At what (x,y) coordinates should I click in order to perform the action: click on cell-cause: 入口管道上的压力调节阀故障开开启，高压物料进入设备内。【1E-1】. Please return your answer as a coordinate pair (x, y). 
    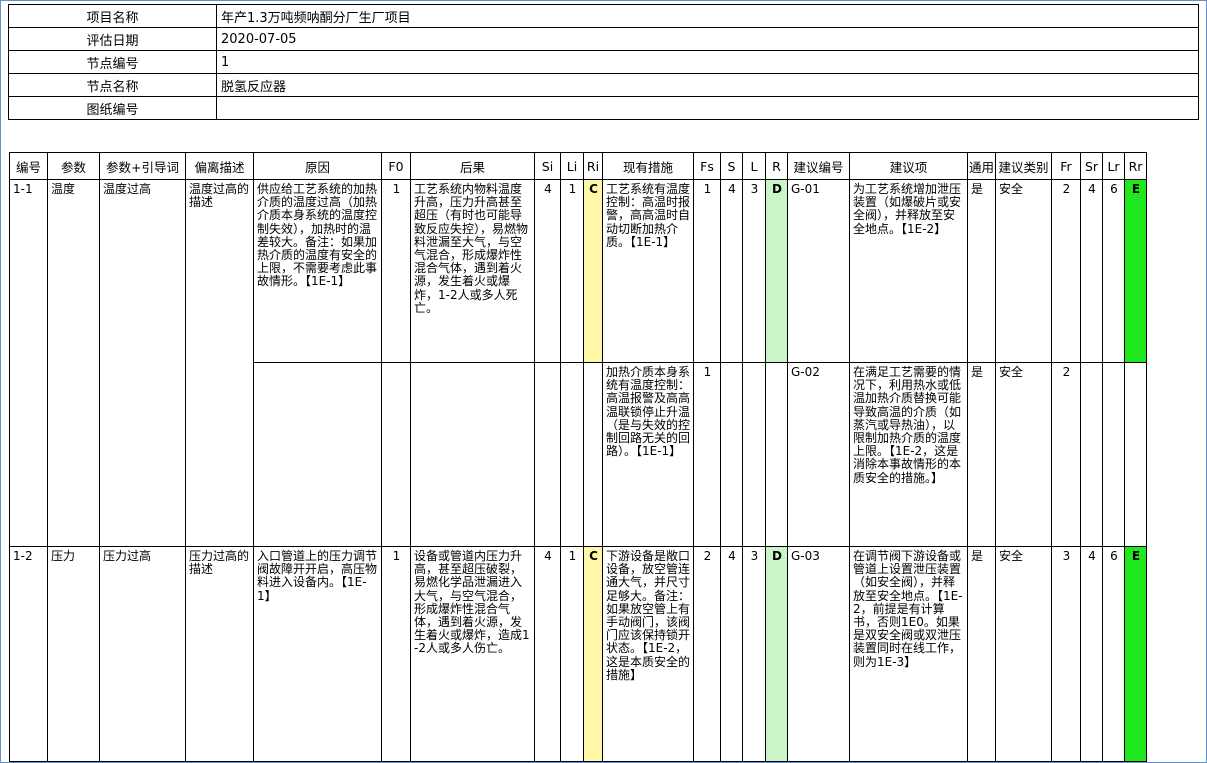
    Looking at the image, I should click on (317, 654).